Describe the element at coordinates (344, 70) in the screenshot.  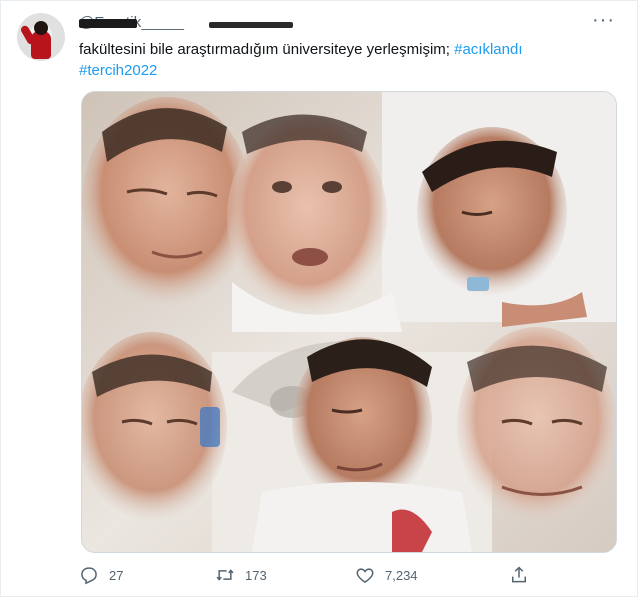
I see `hashtag-link: #tercih2022` at that location.